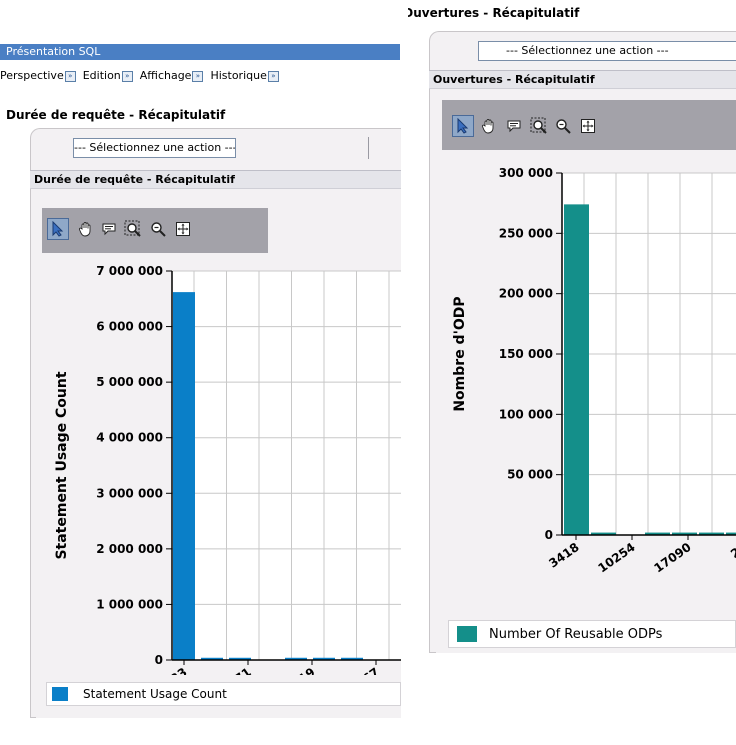 This screenshot has height=745, width=736. I want to click on y-tick-label: 200 000, so click(526, 294).